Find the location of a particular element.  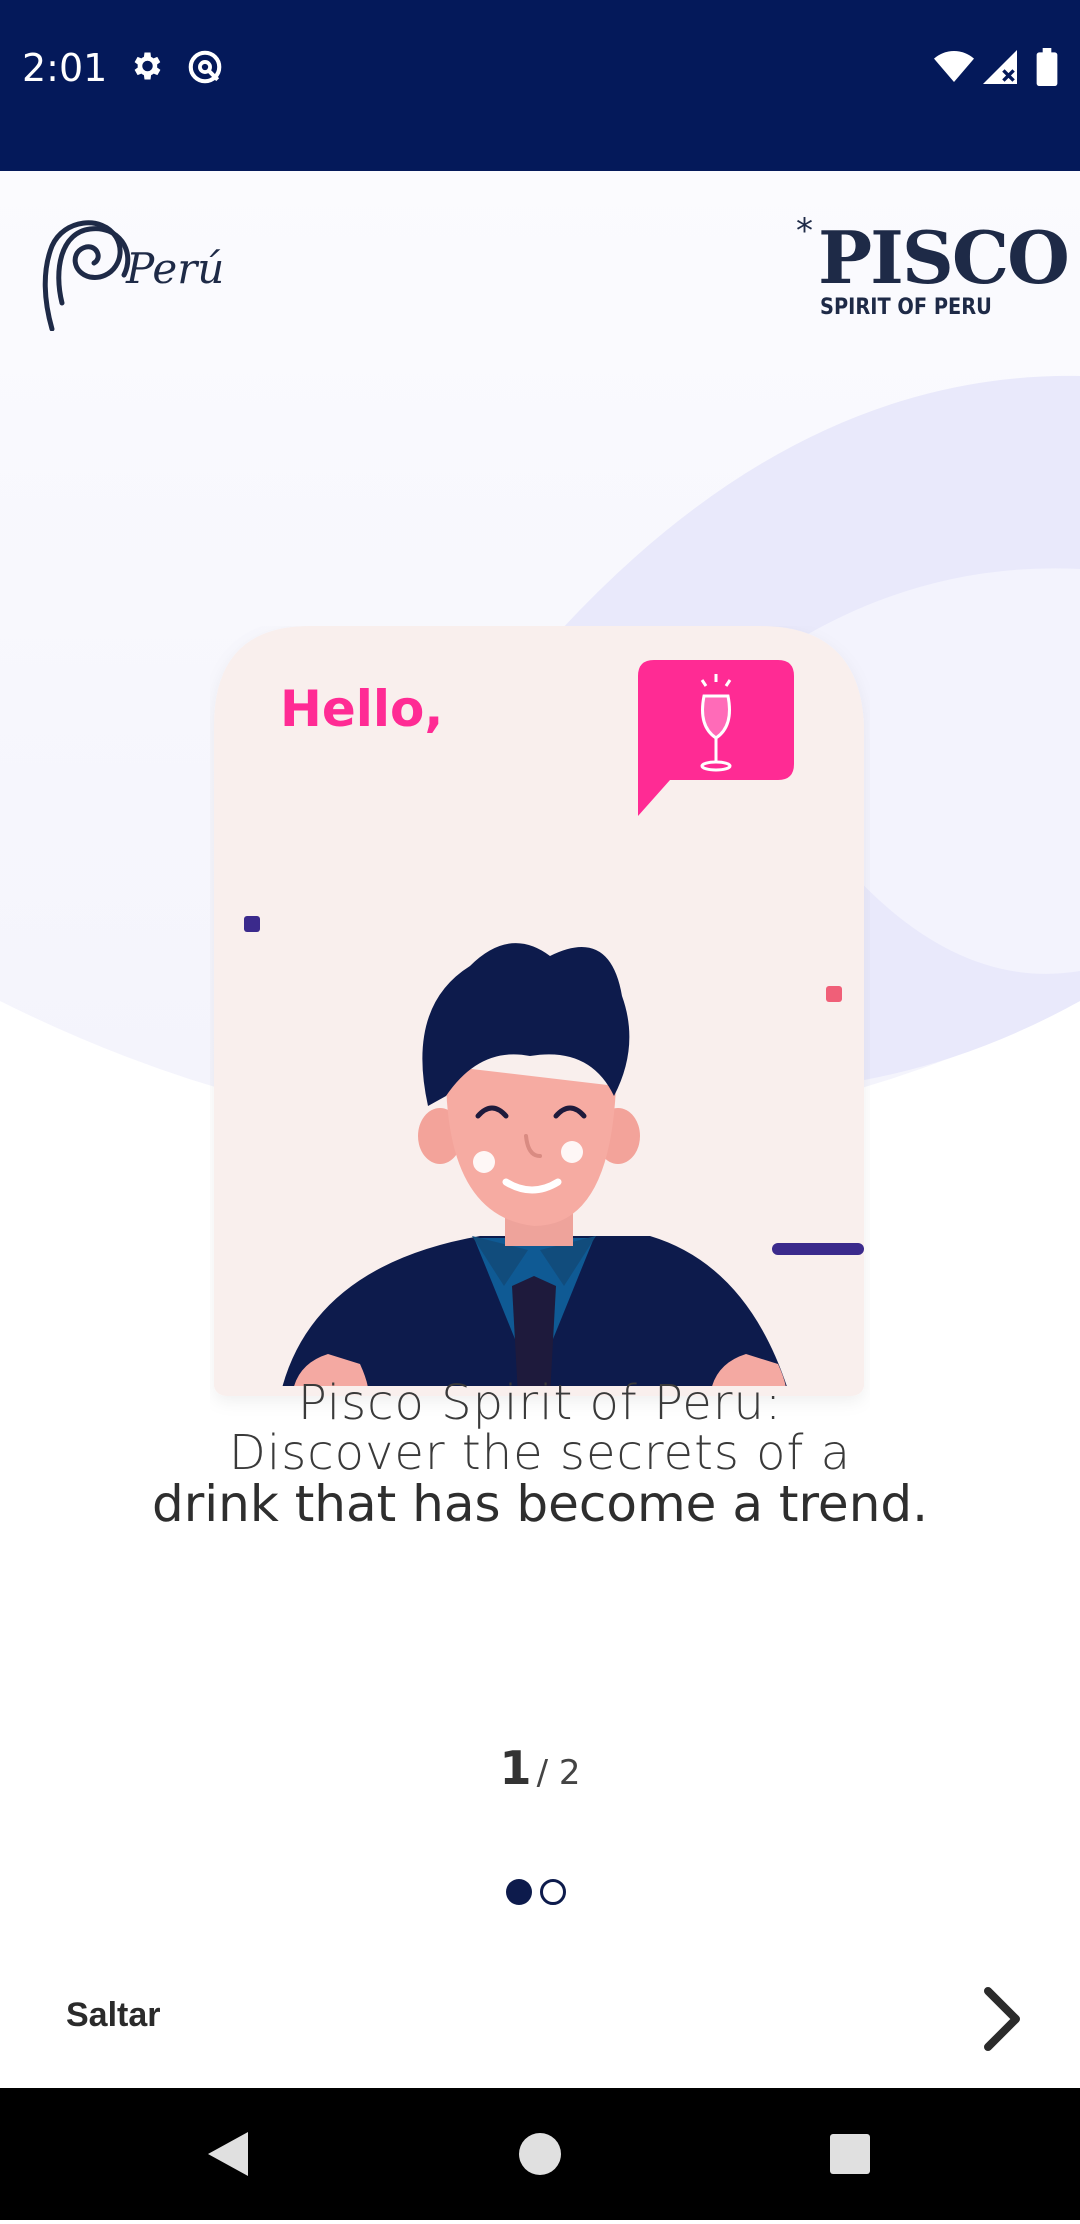

skip-button: Saltar is located at coordinates (113, 2015).